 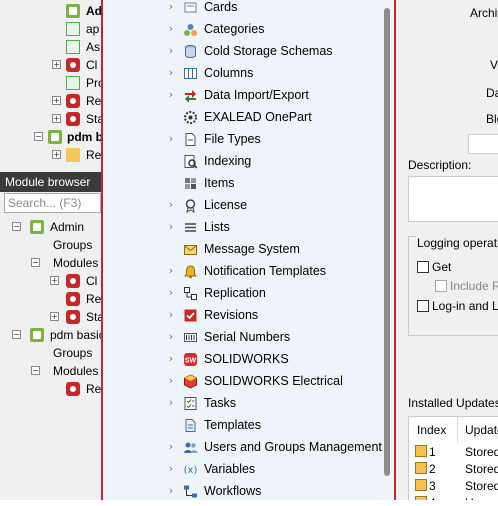 I want to click on tree-item-admin-vault: Ad, so click(x=50, y=11).